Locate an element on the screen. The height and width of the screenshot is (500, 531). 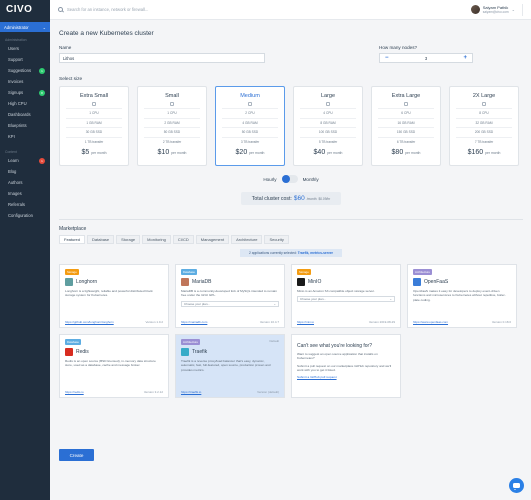
sidebar-item-configuration: Configuration is located at coordinates (25, 215).